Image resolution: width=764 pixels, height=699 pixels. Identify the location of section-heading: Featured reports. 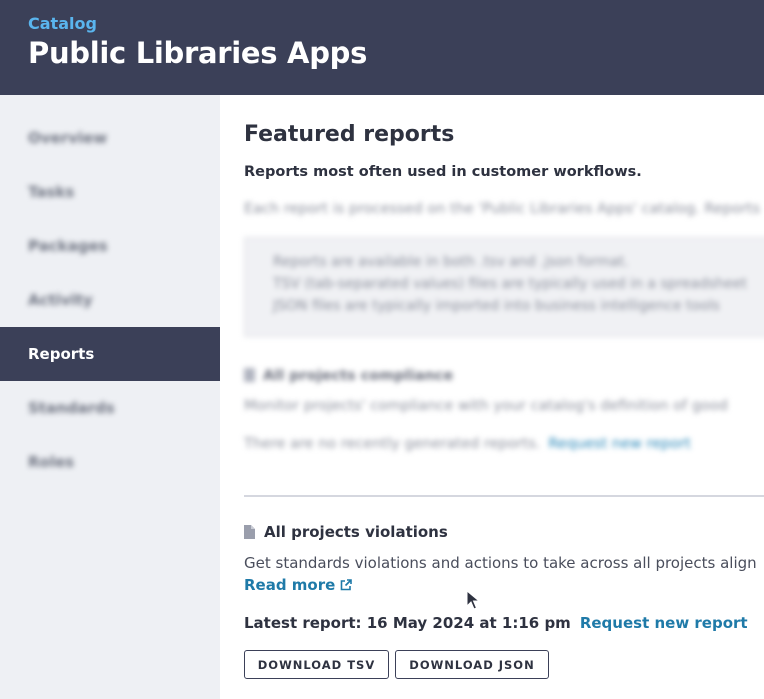
(349, 134).